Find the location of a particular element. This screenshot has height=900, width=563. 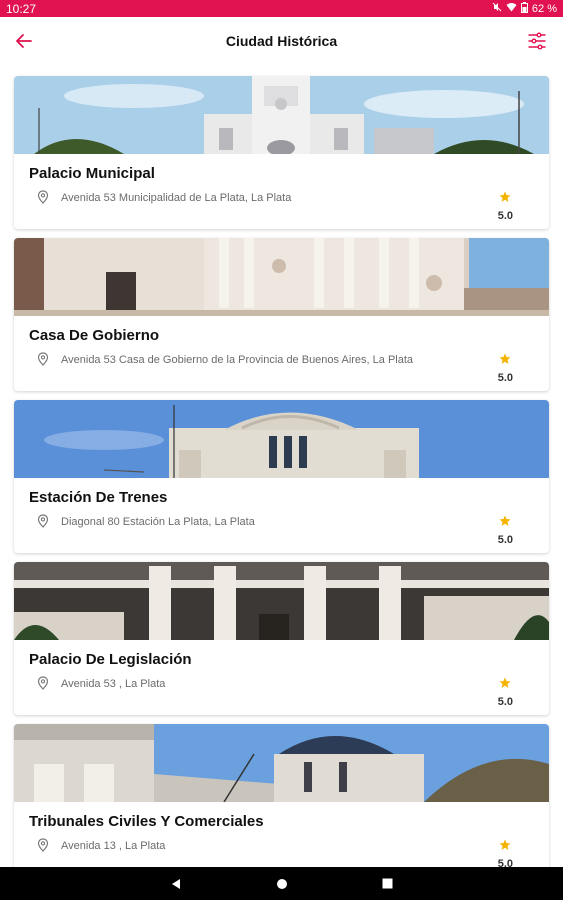

filter-button is located at coordinates (537, 41).